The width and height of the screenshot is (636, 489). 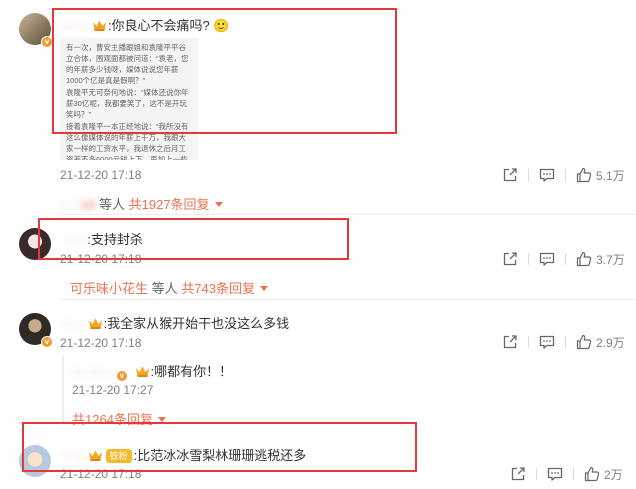 What do you see at coordinates (91, 371) in the screenshot?
I see `reply-username: ··· ·····` at bounding box center [91, 371].